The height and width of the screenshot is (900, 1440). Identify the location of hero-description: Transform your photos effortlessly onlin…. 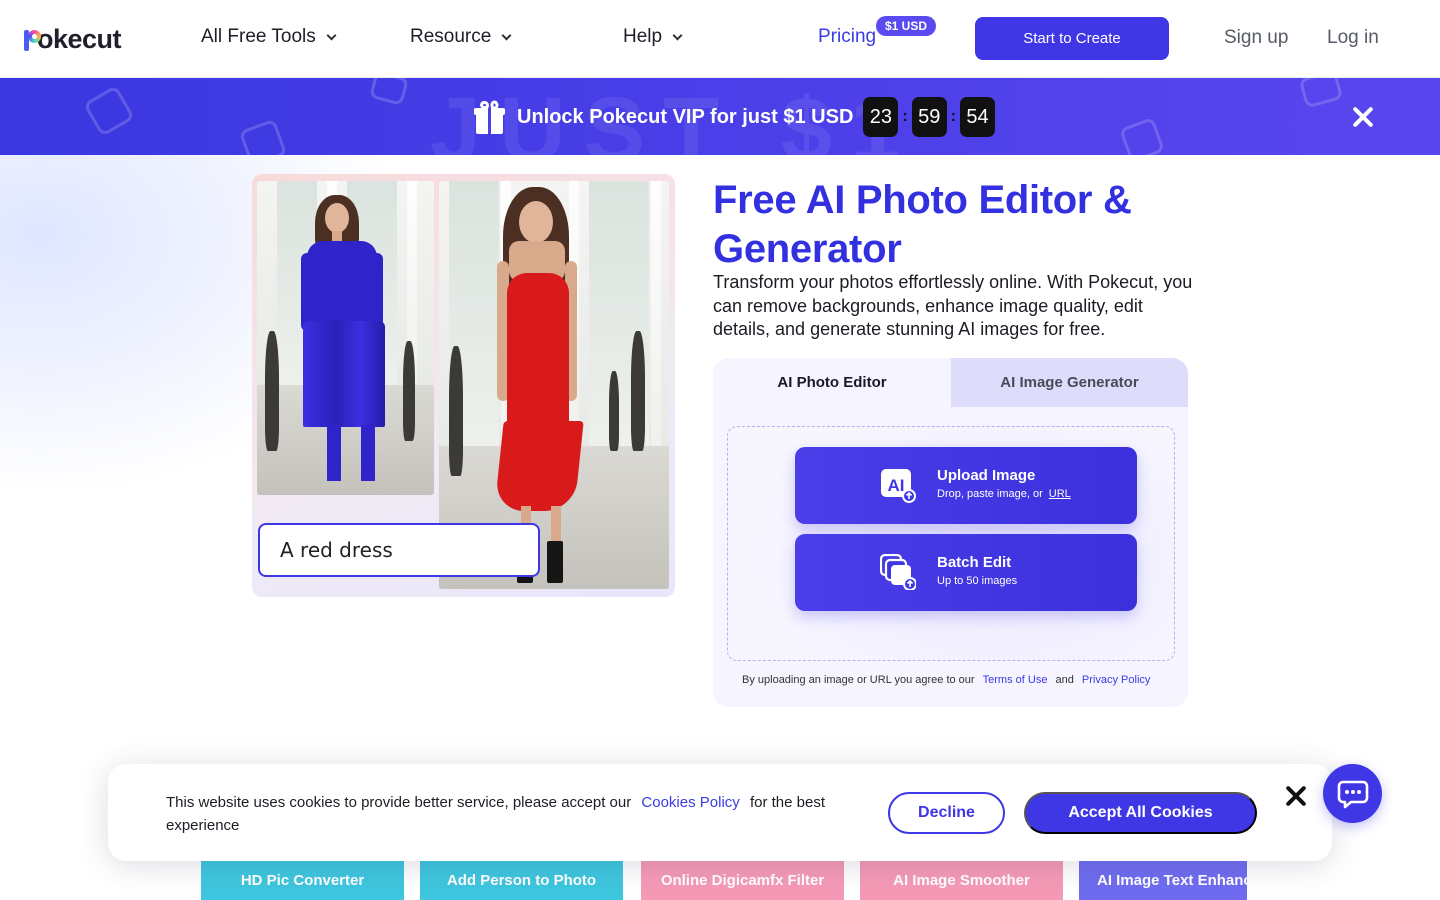
(953, 305).